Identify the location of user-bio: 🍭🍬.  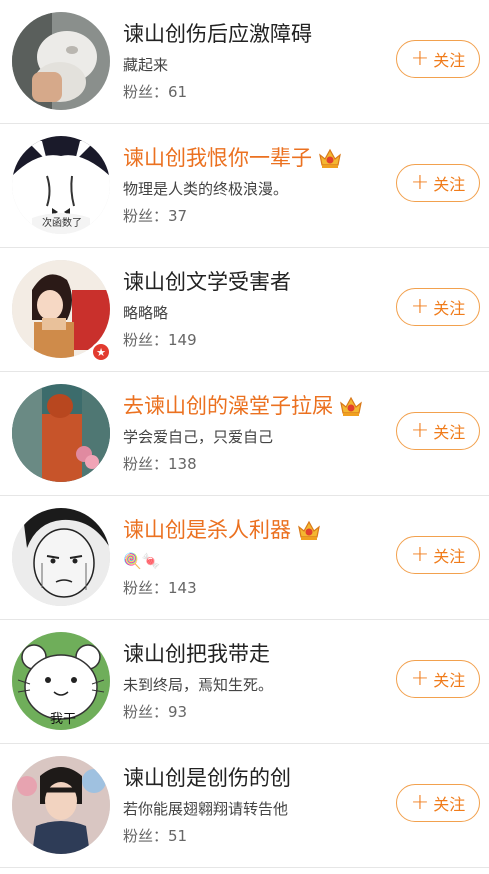
(142, 561).